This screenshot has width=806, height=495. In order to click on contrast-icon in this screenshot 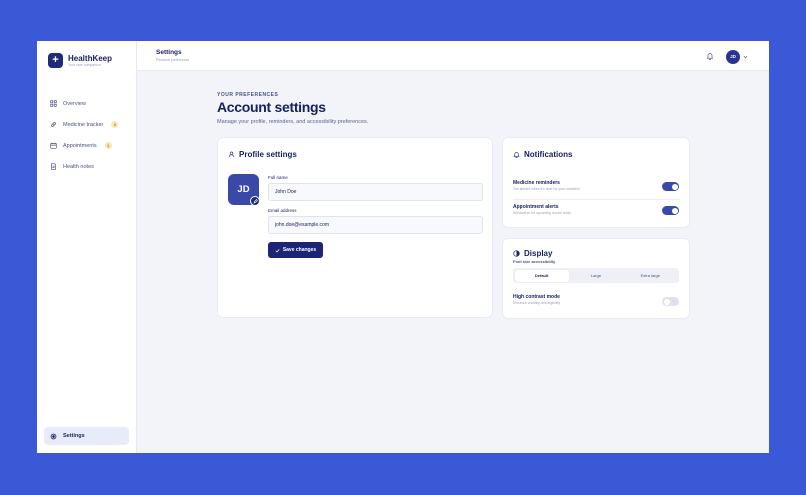, I will do `click(516, 253)`.